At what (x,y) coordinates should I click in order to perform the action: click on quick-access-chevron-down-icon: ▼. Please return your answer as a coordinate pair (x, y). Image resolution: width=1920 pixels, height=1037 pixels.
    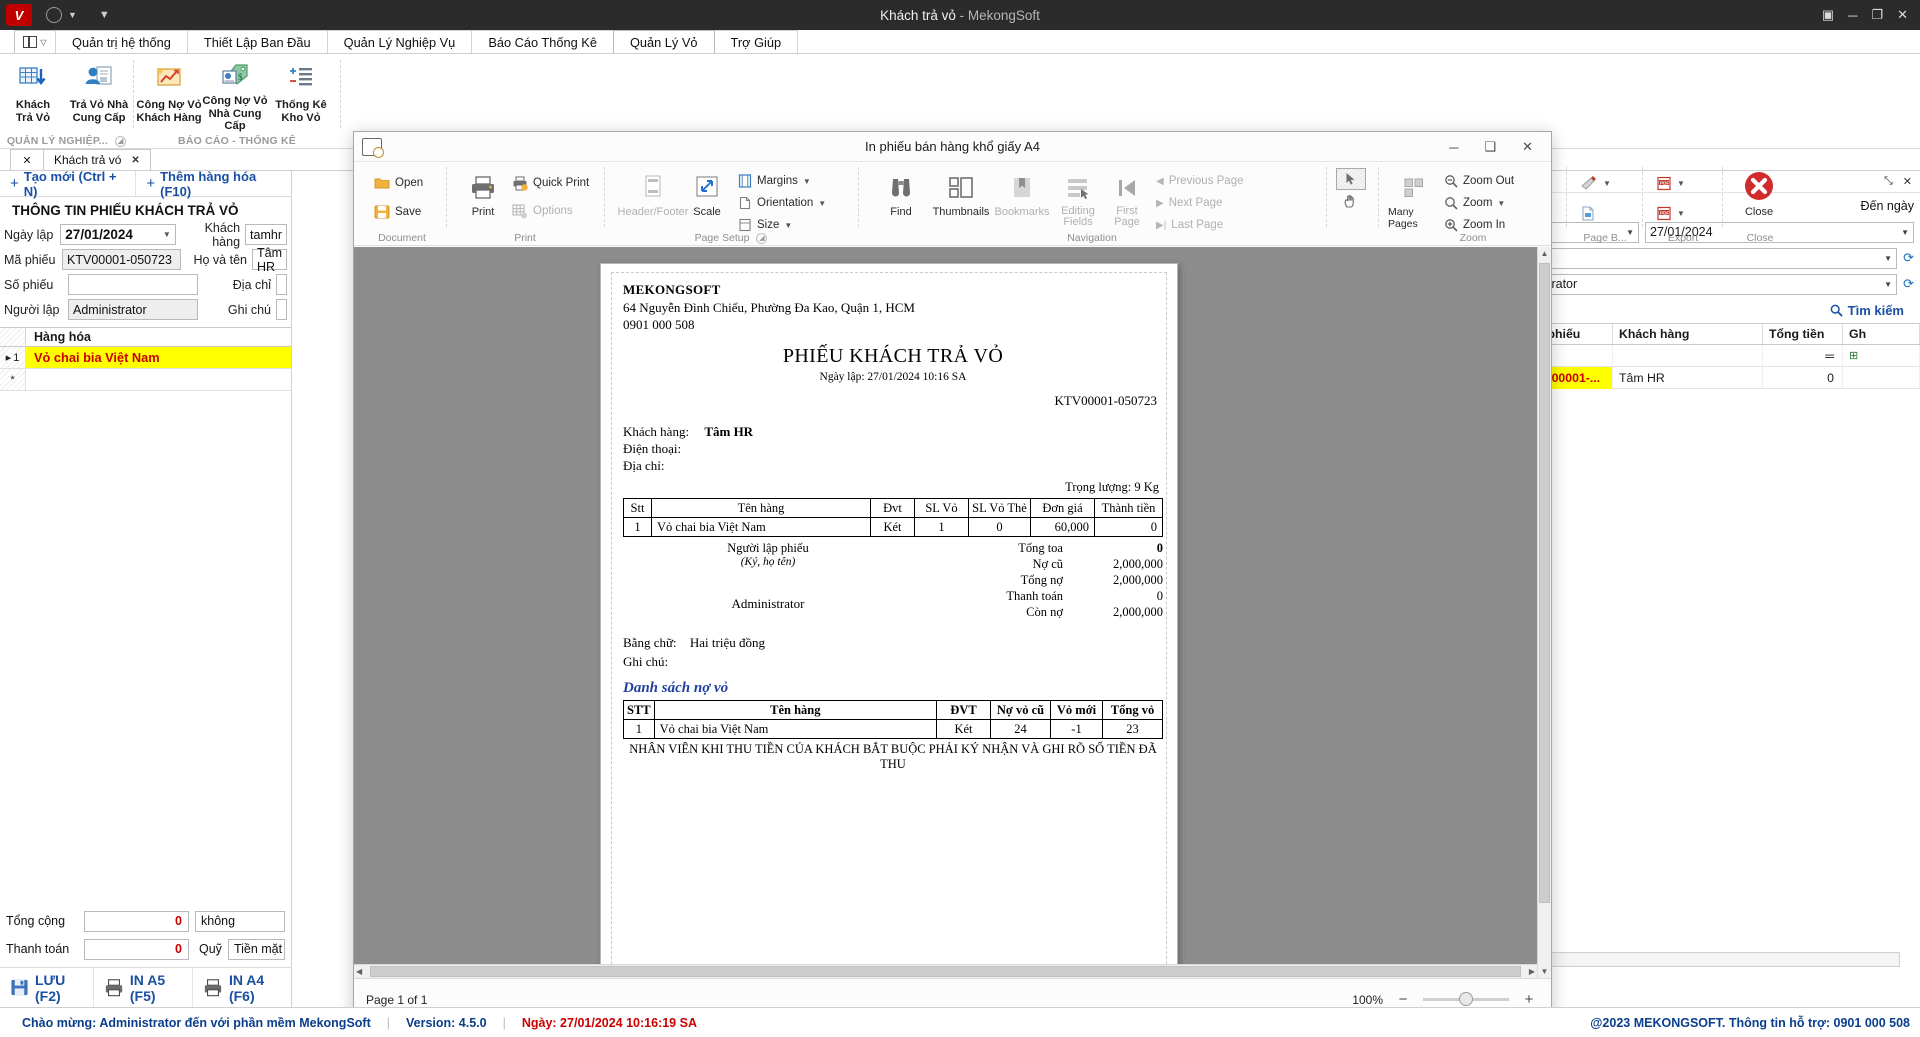
    Looking at the image, I should click on (72, 15).